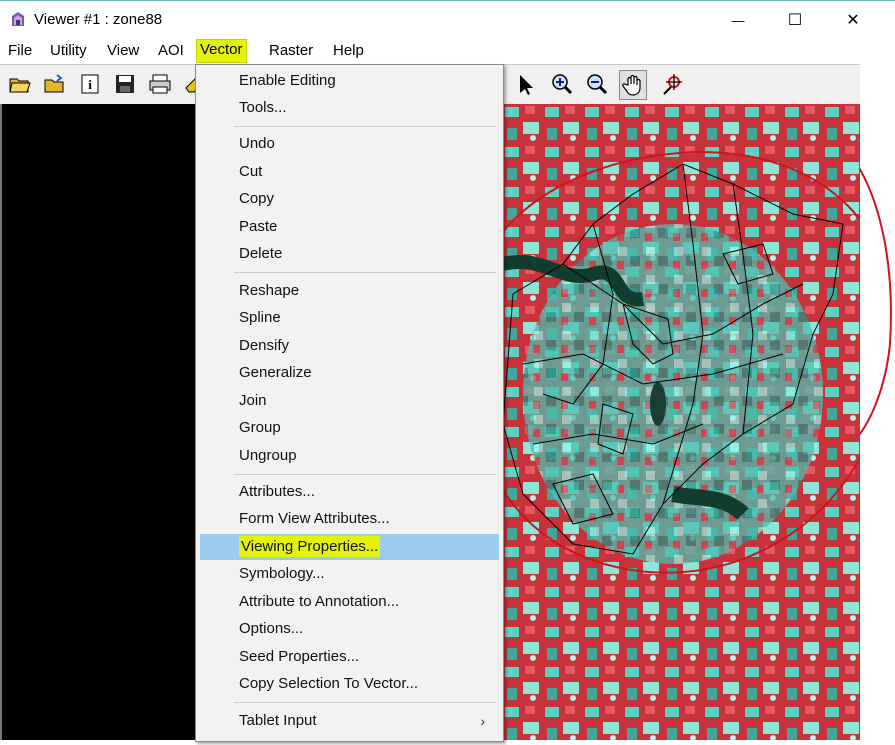 Image resolution: width=895 pixels, height=745 pixels. What do you see at coordinates (18, 19) in the screenshot?
I see `app-icon` at bounding box center [18, 19].